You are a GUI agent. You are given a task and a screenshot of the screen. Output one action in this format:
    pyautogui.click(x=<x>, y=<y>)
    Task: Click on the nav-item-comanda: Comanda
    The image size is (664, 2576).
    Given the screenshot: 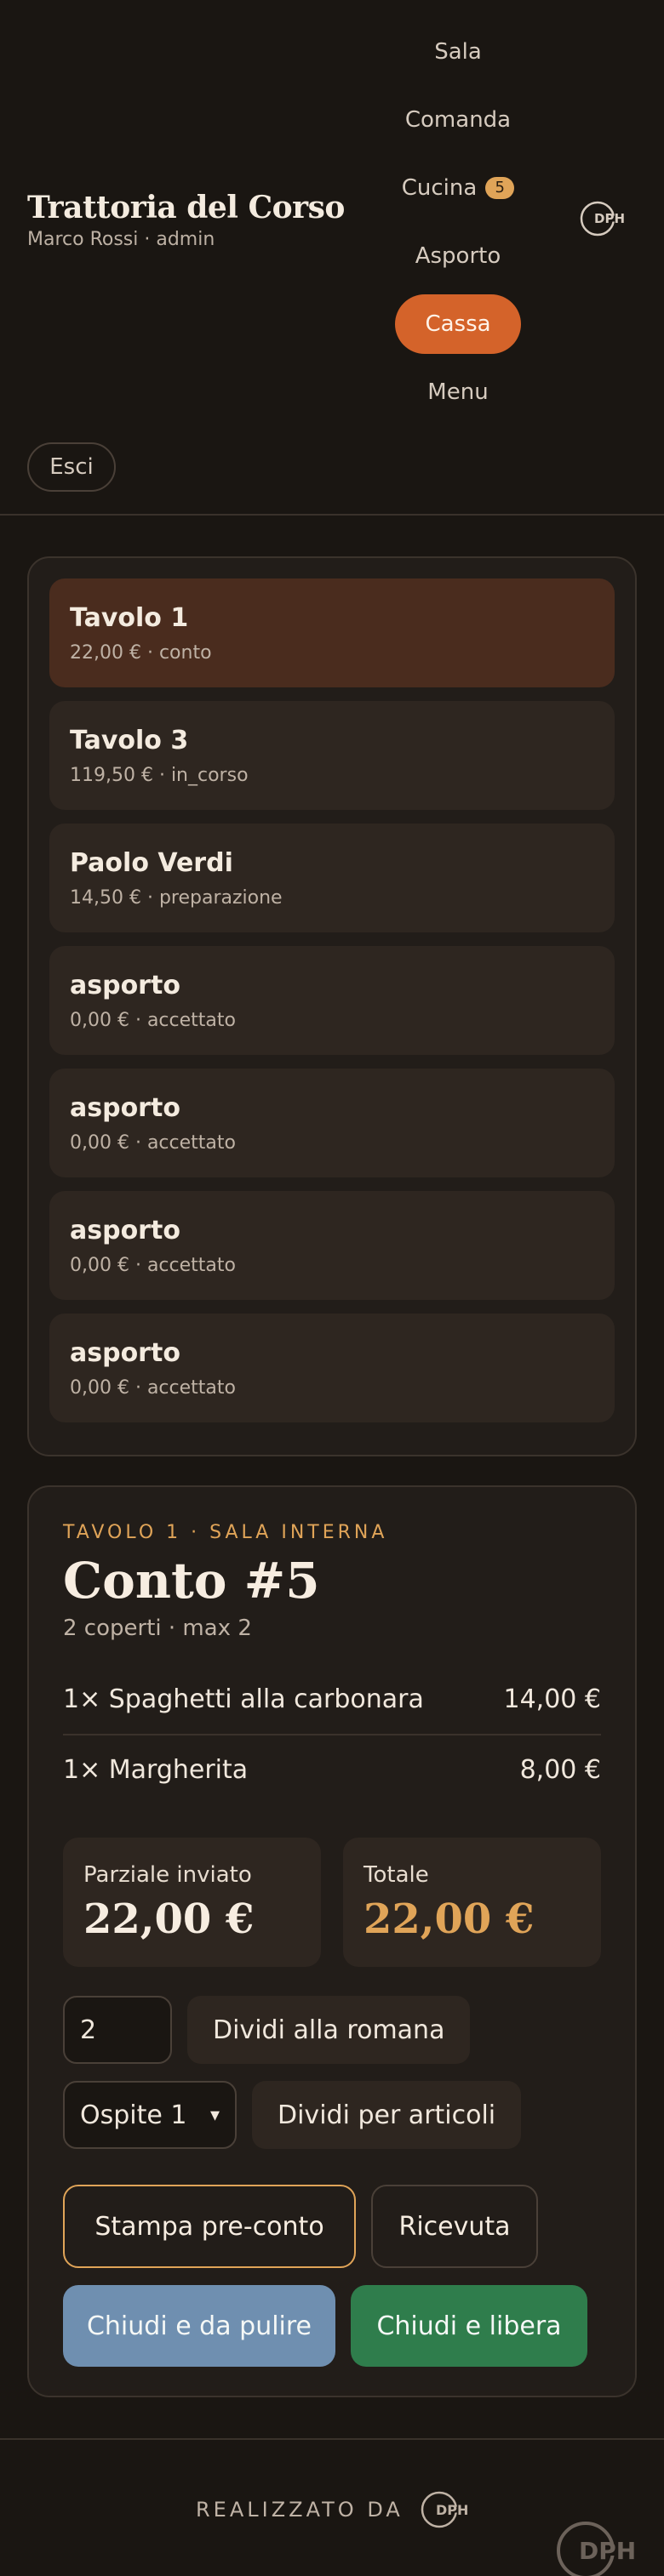 What is the action you would take?
    pyautogui.click(x=458, y=120)
    